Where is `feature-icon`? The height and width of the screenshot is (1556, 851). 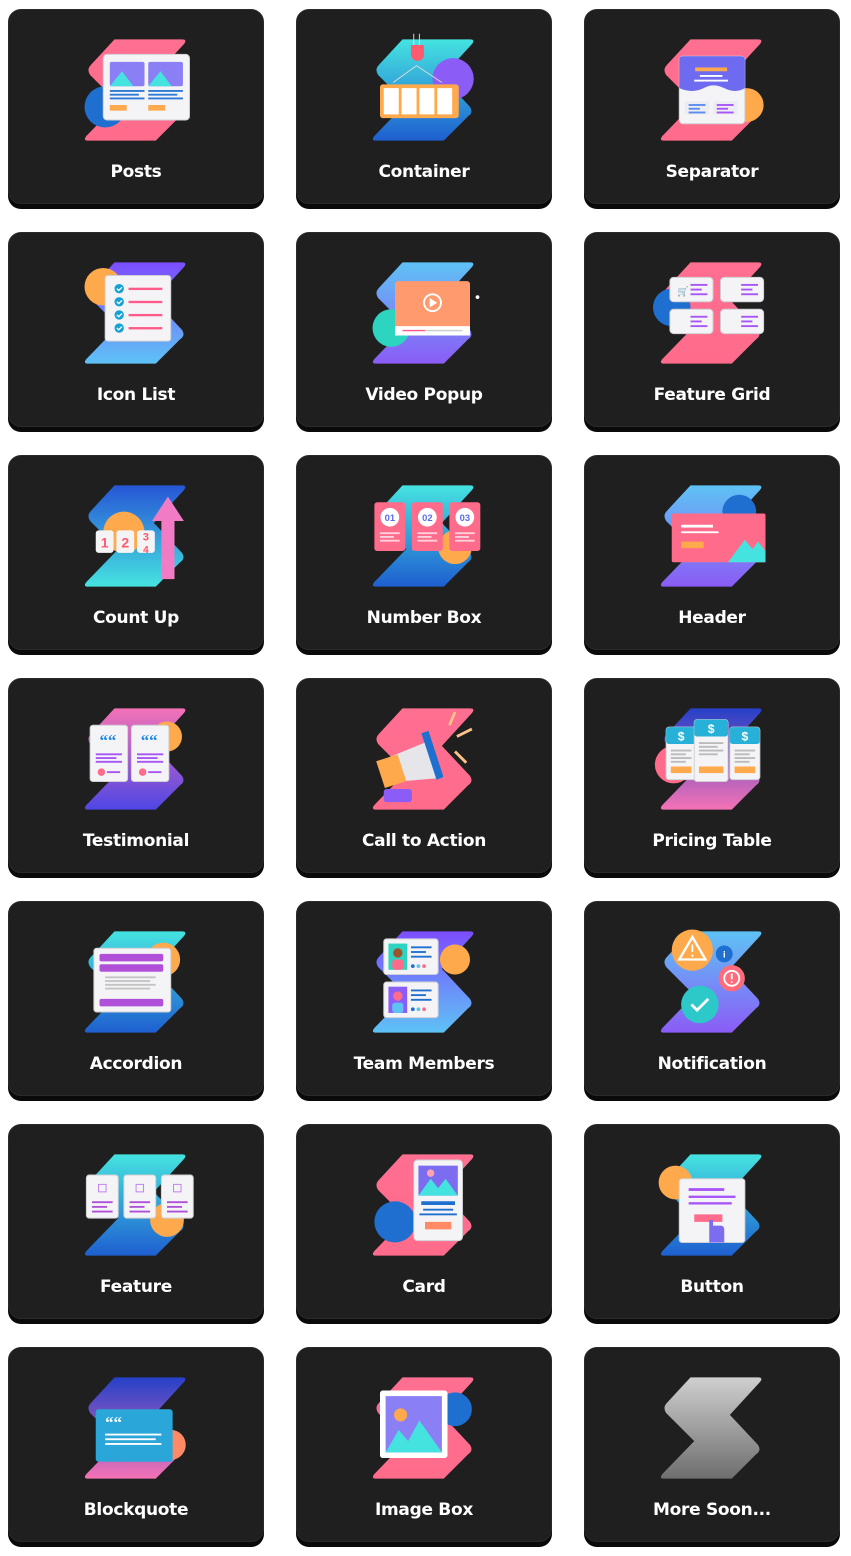
feature-icon is located at coordinates (137, 1205).